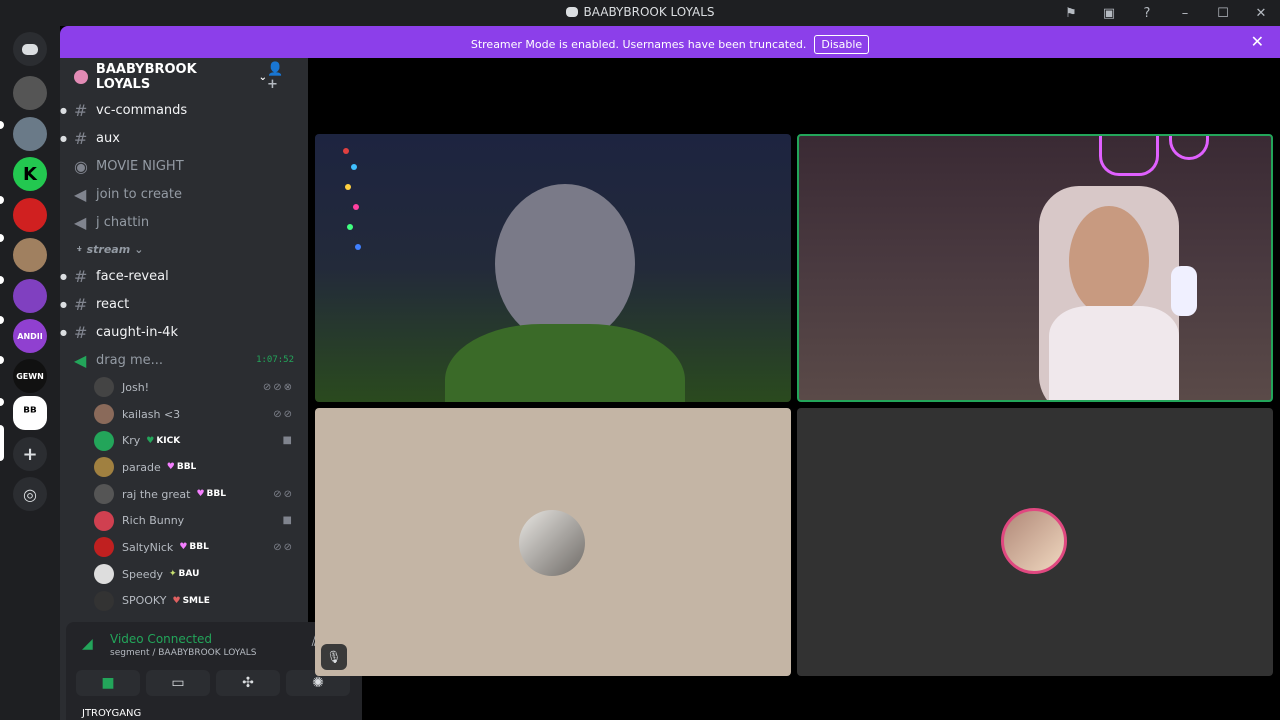  I want to click on server-list: K ANDII GEWN ᴮᴮ + ◎, so click(30, 373).